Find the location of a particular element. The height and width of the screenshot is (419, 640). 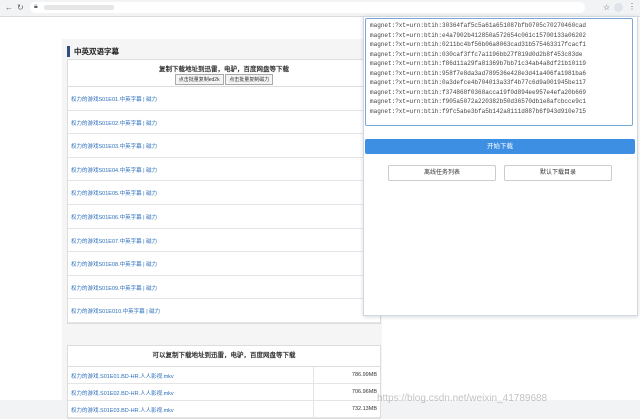

table-row: 权力的游戏S01E05.中英字幕 | 磁力(7 is located at coordinates (224, 193).